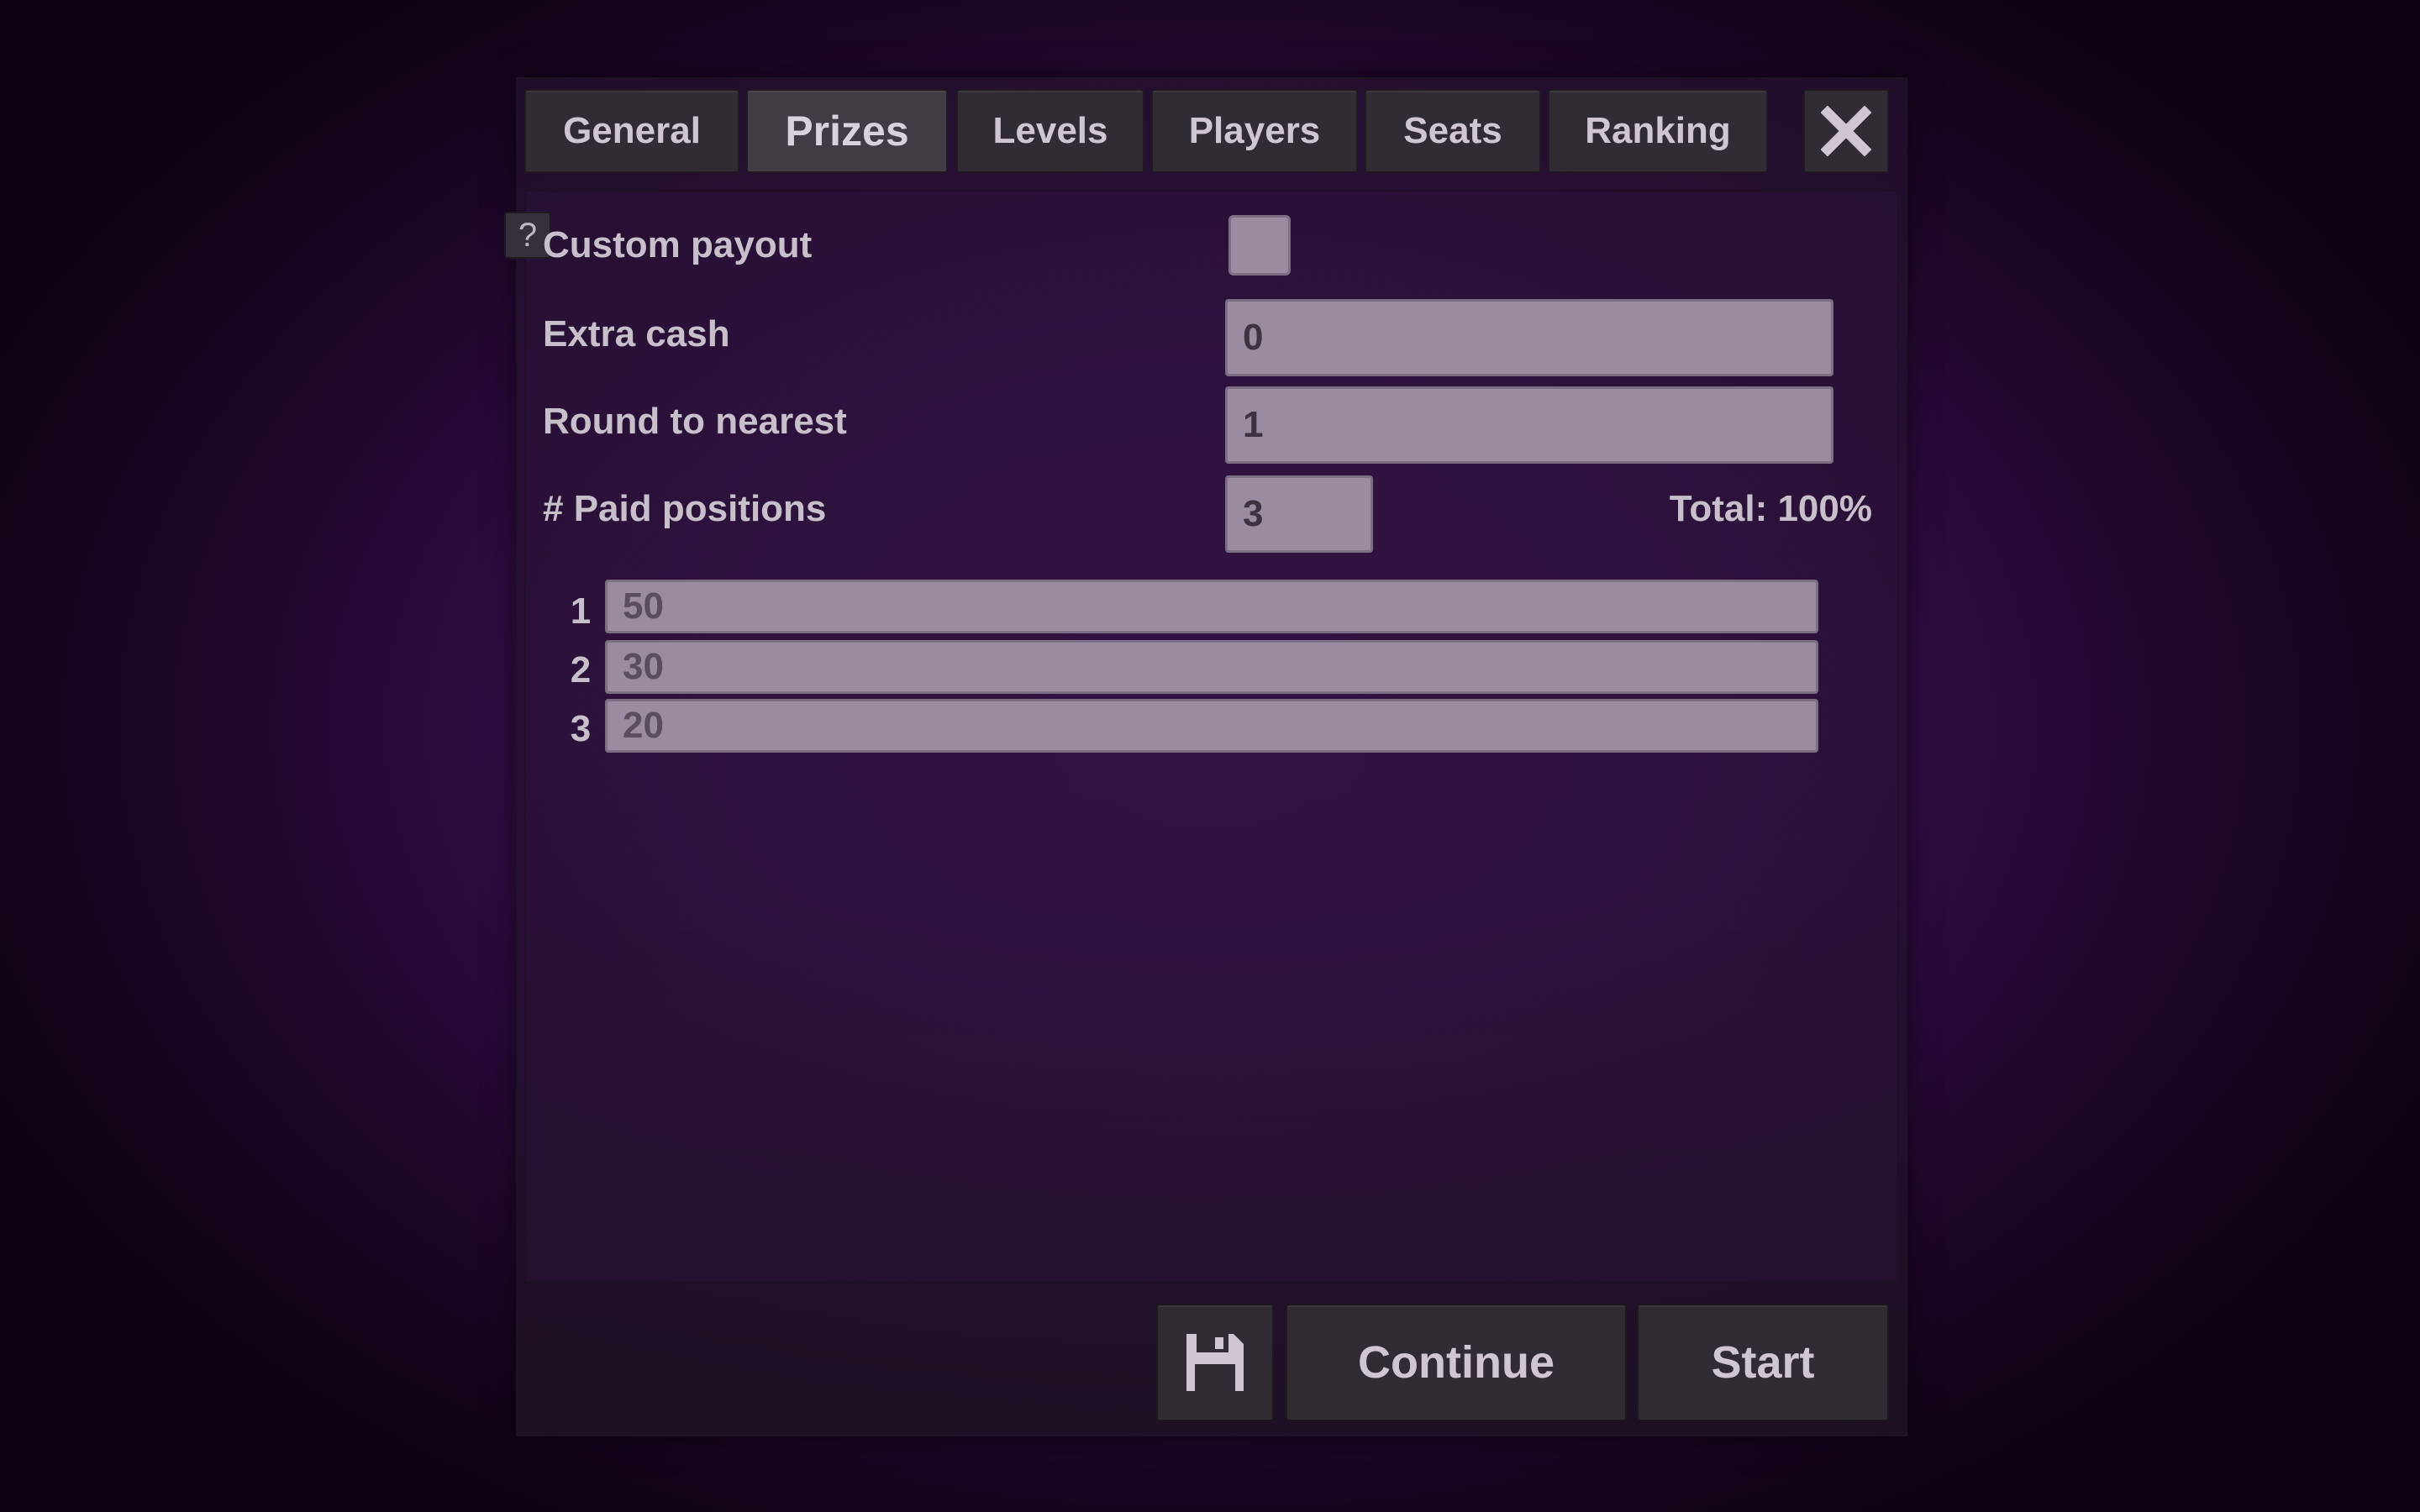 This screenshot has height=1512, width=2420. Describe the element at coordinates (581, 611) in the screenshot. I see `prize-position-label: 1` at that location.